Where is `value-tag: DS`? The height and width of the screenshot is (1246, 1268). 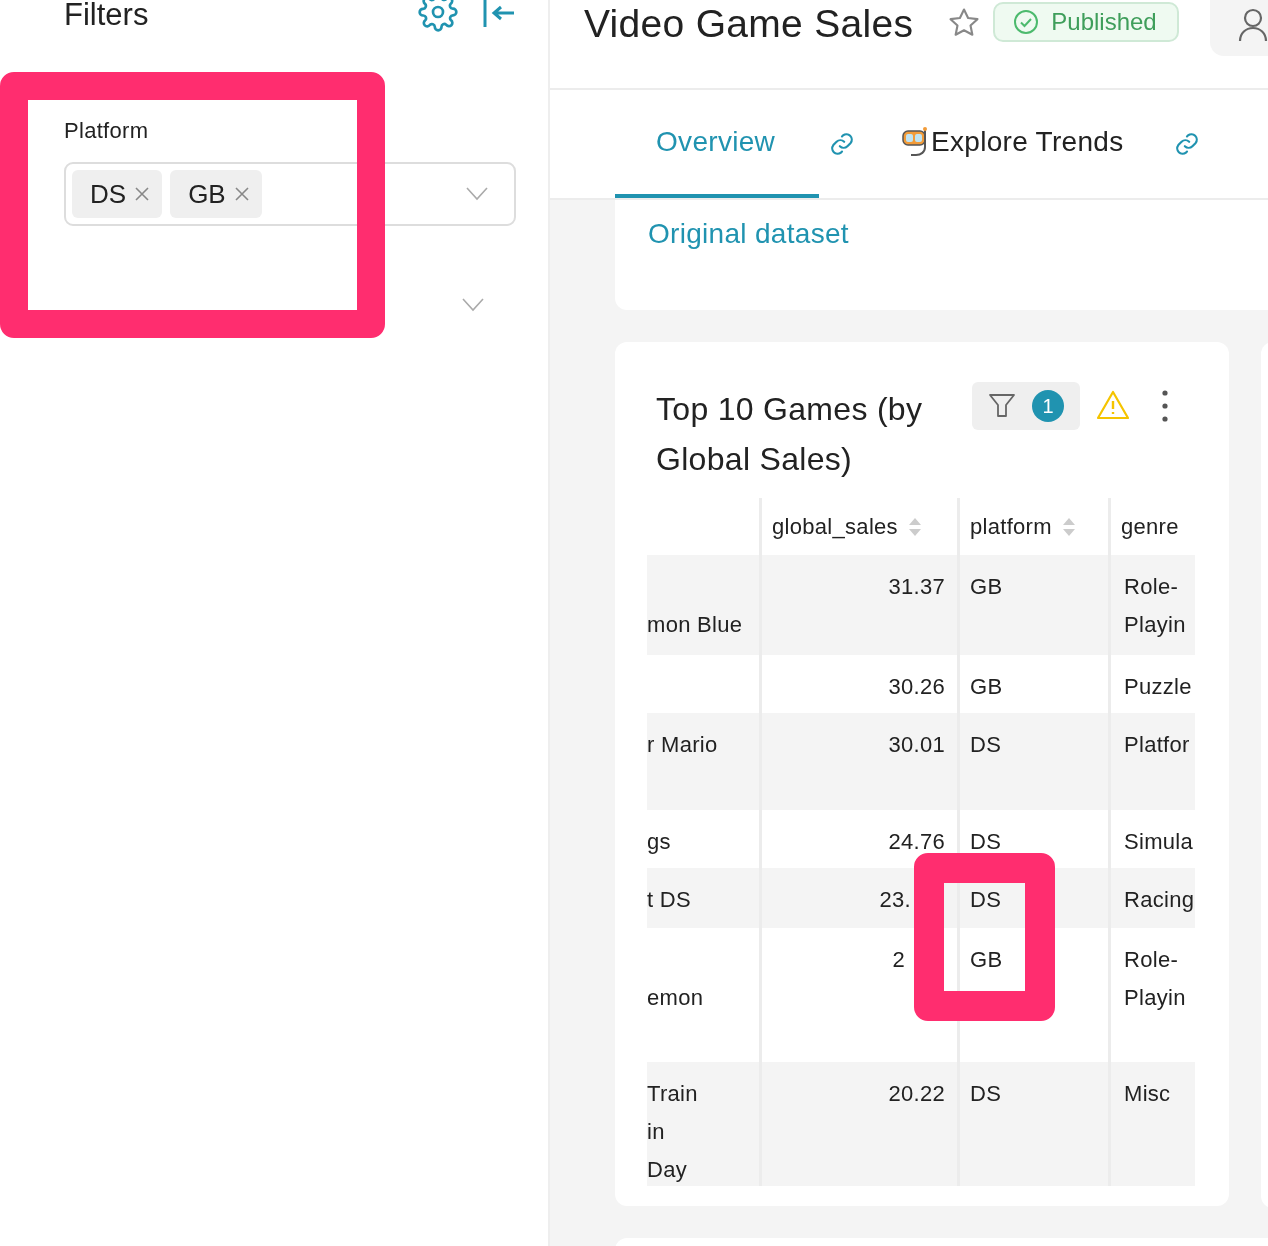 value-tag: DS is located at coordinates (117, 194).